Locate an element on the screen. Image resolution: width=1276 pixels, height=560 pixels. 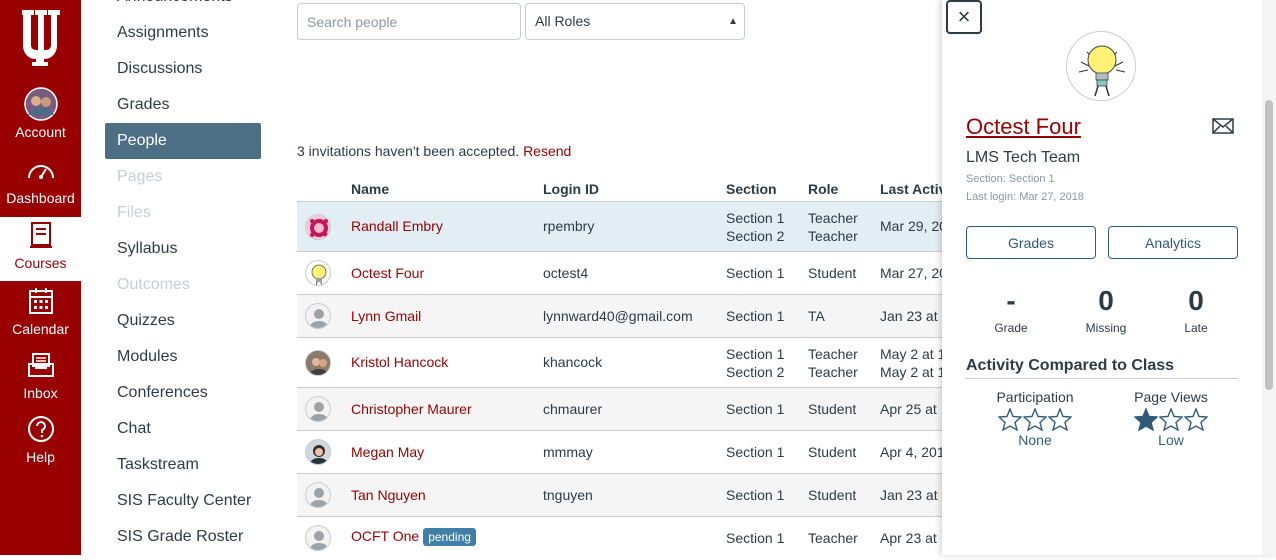
col-section: Section is located at coordinates (751, 189).